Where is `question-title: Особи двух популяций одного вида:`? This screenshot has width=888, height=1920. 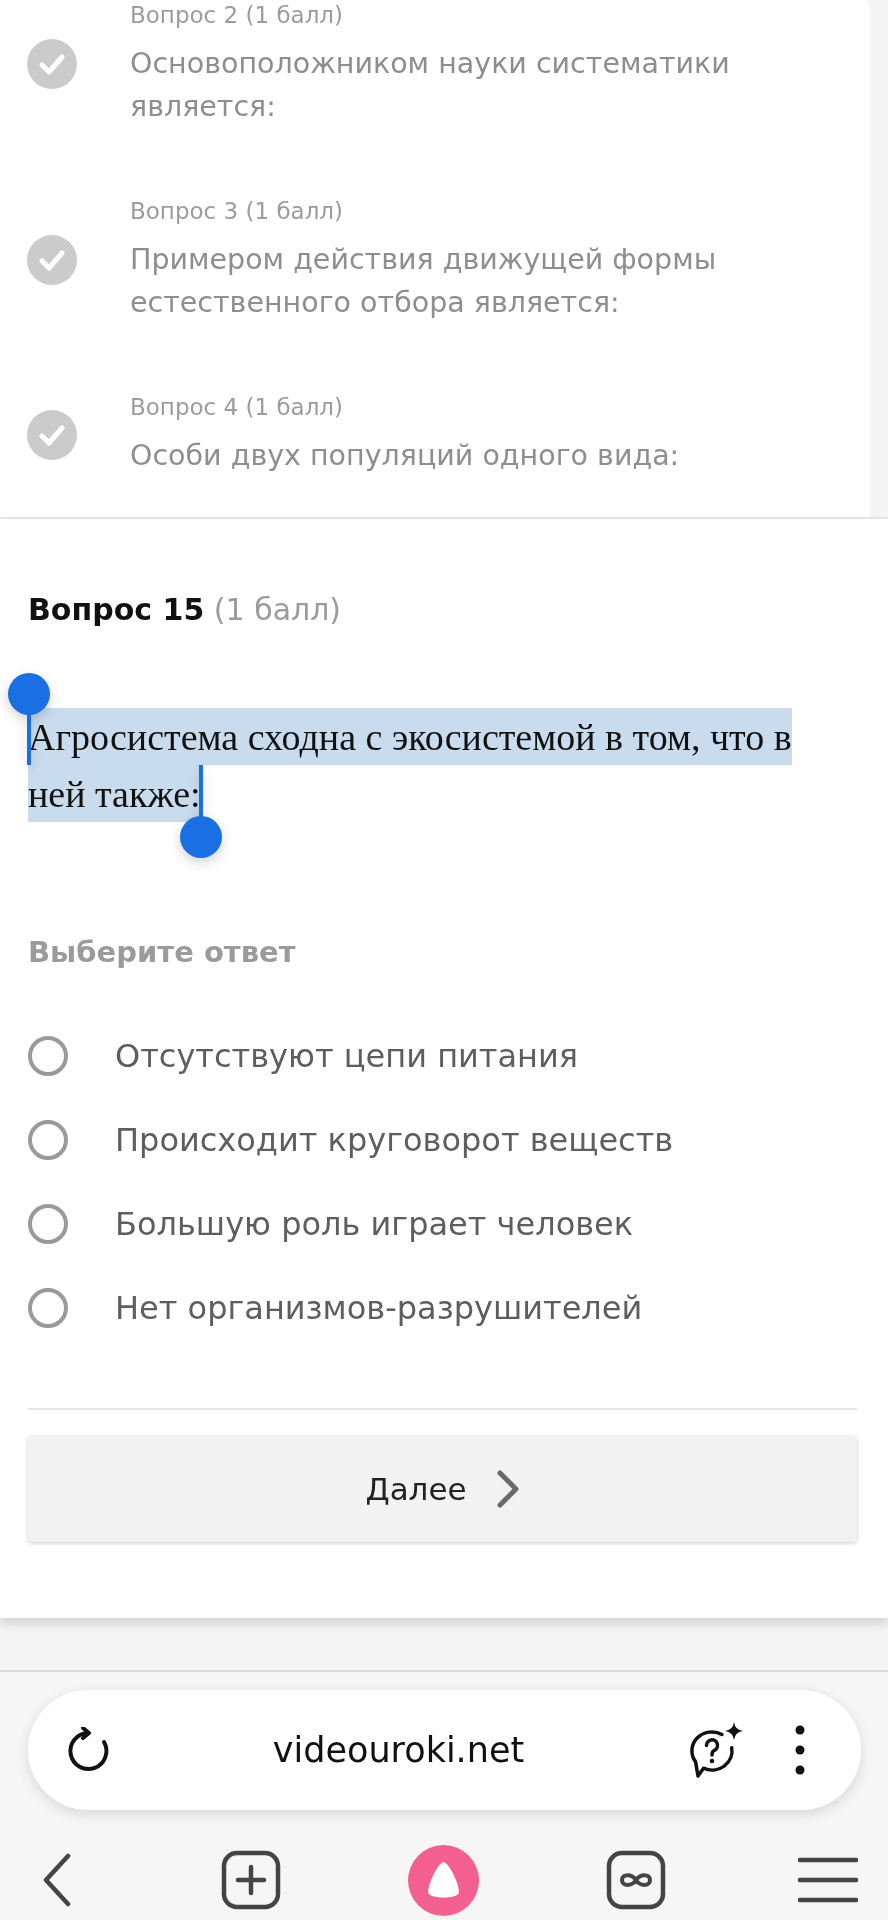 question-title: Особи двух популяций одного вида: is located at coordinates (405, 456).